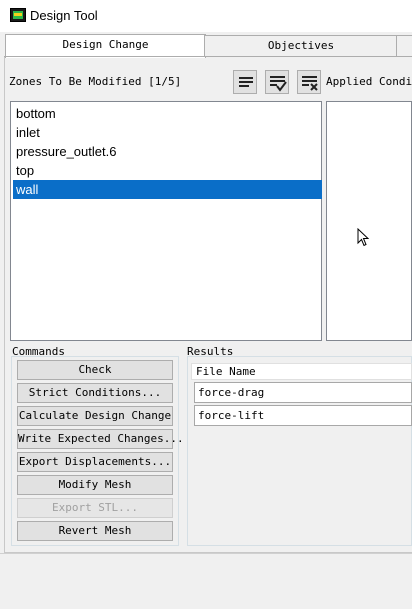 Image resolution: width=412 pixels, height=609 pixels. What do you see at coordinates (303, 392) in the screenshot?
I see `results-row-force-drag: force-drag` at bounding box center [303, 392].